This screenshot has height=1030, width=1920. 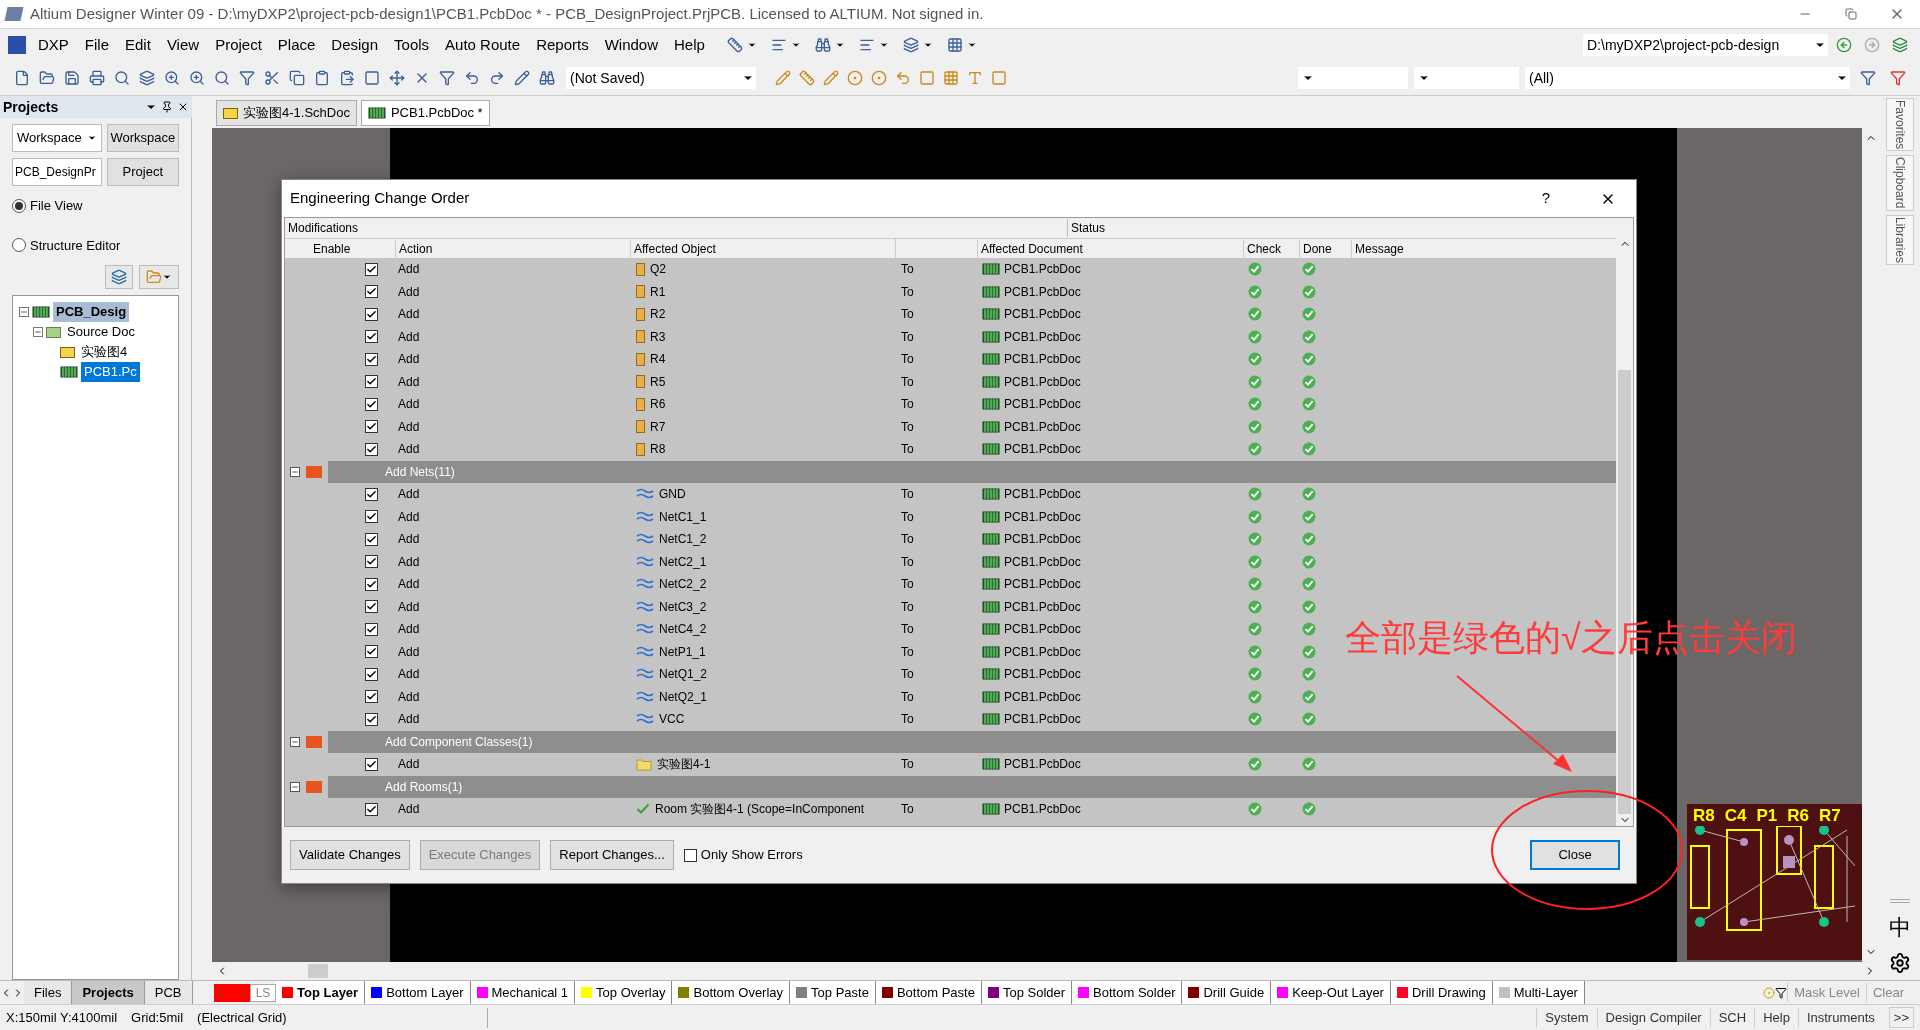 I want to click on more-button: >>, so click(x=1901, y=1017).